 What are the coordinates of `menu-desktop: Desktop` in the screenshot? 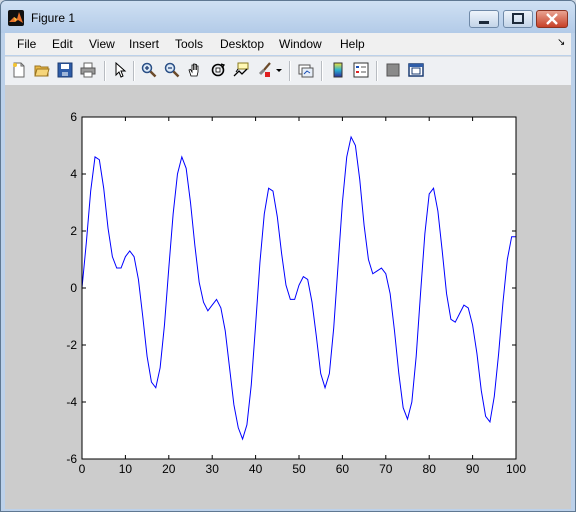 It's located at (242, 44).